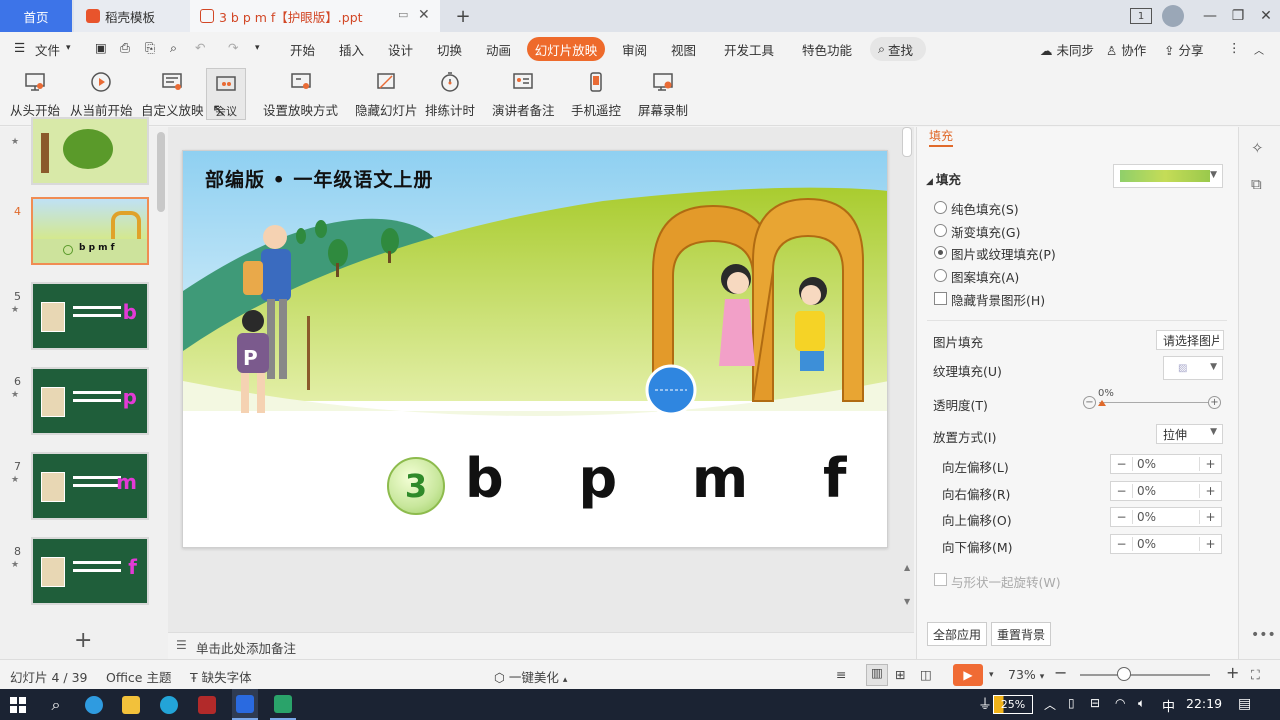 The width and height of the screenshot is (1280, 720). What do you see at coordinates (907, 142) in the screenshot?
I see `editor-scrollbar` at bounding box center [907, 142].